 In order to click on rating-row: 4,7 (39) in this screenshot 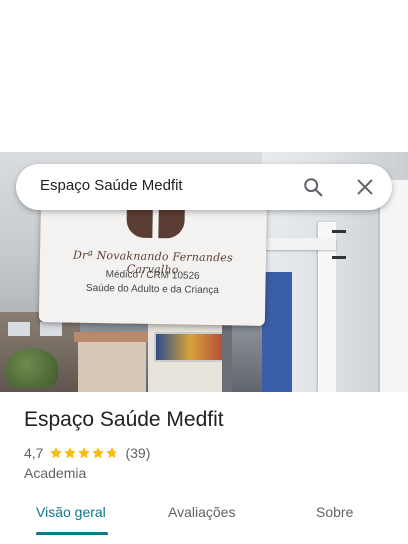, I will do `click(87, 453)`.